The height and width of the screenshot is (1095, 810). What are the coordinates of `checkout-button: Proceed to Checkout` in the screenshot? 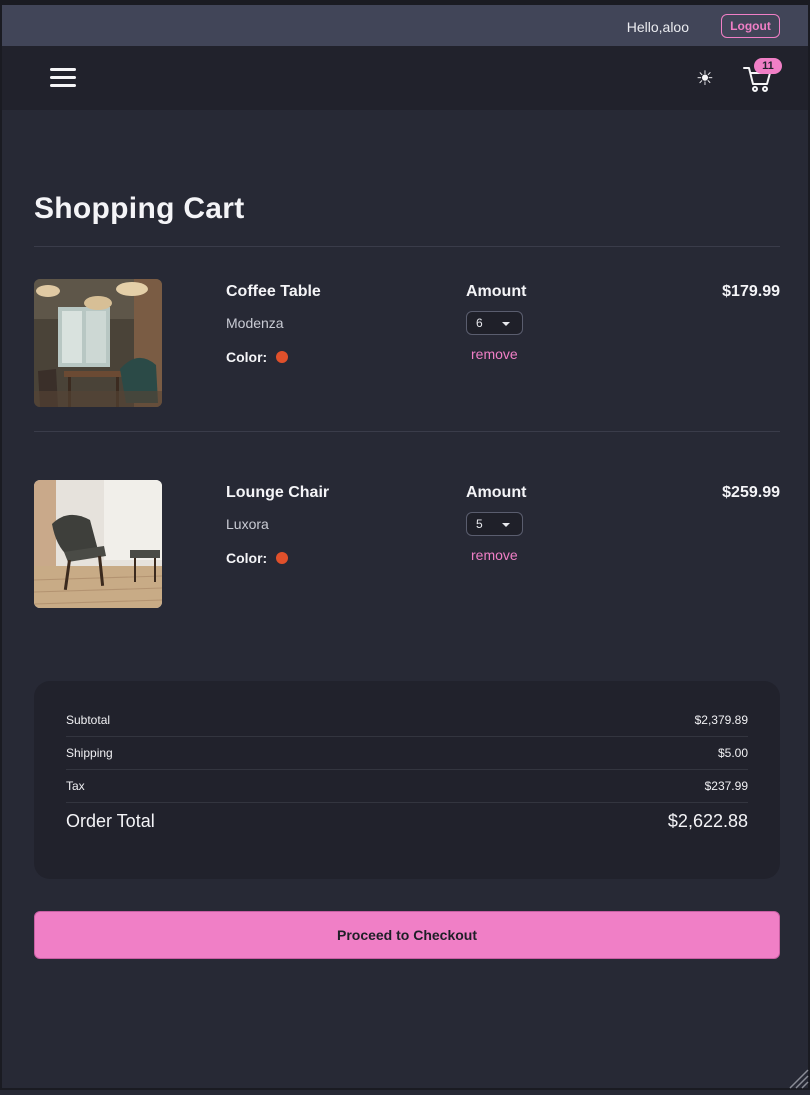 It's located at (407, 935).